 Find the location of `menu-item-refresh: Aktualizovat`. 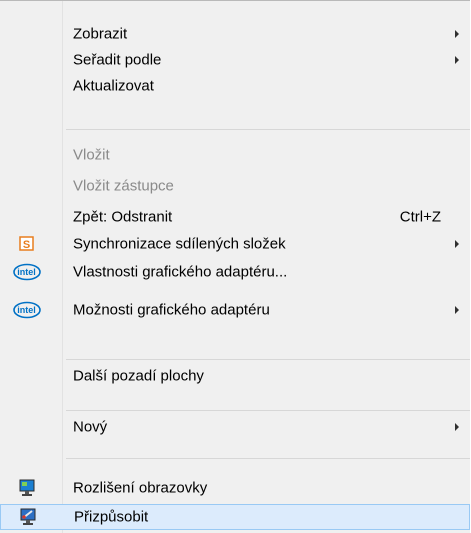

menu-item-refresh: Aktualizovat is located at coordinates (235, 86).